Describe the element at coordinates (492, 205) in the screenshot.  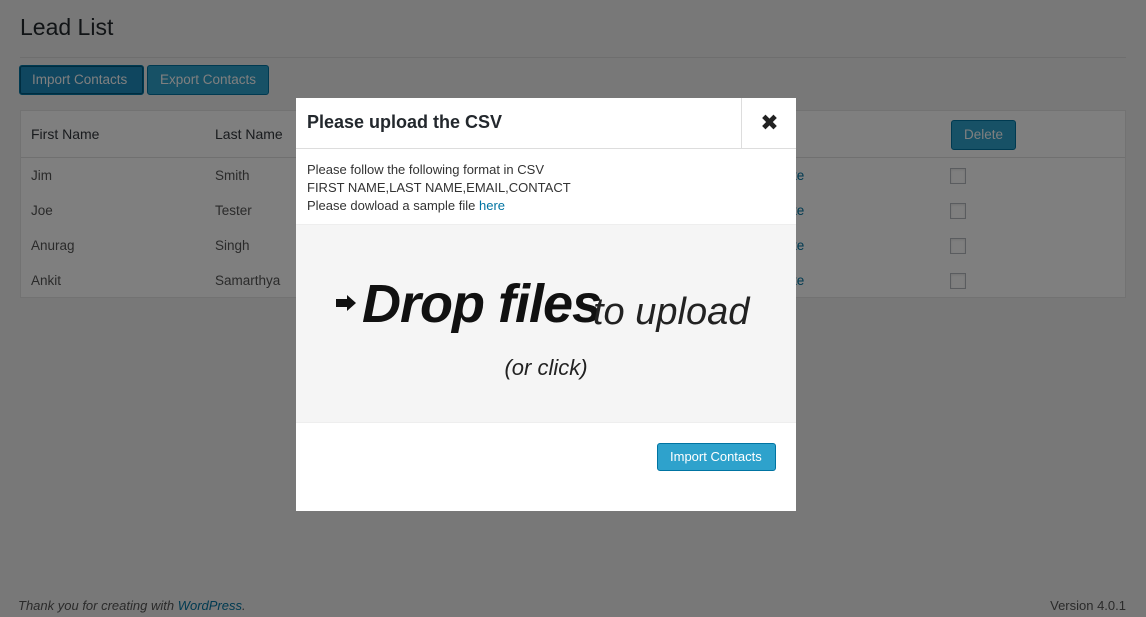
I see `sample-file-link: here` at that location.